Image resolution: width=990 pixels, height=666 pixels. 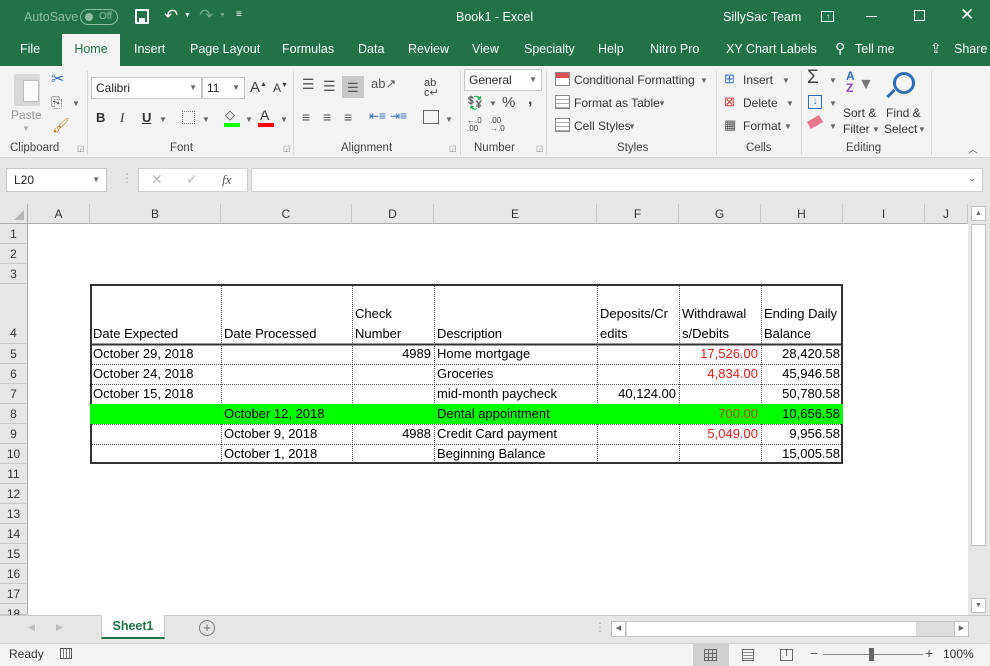 I want to click on top-align-icon: ☰, so click(x=308, y=84).